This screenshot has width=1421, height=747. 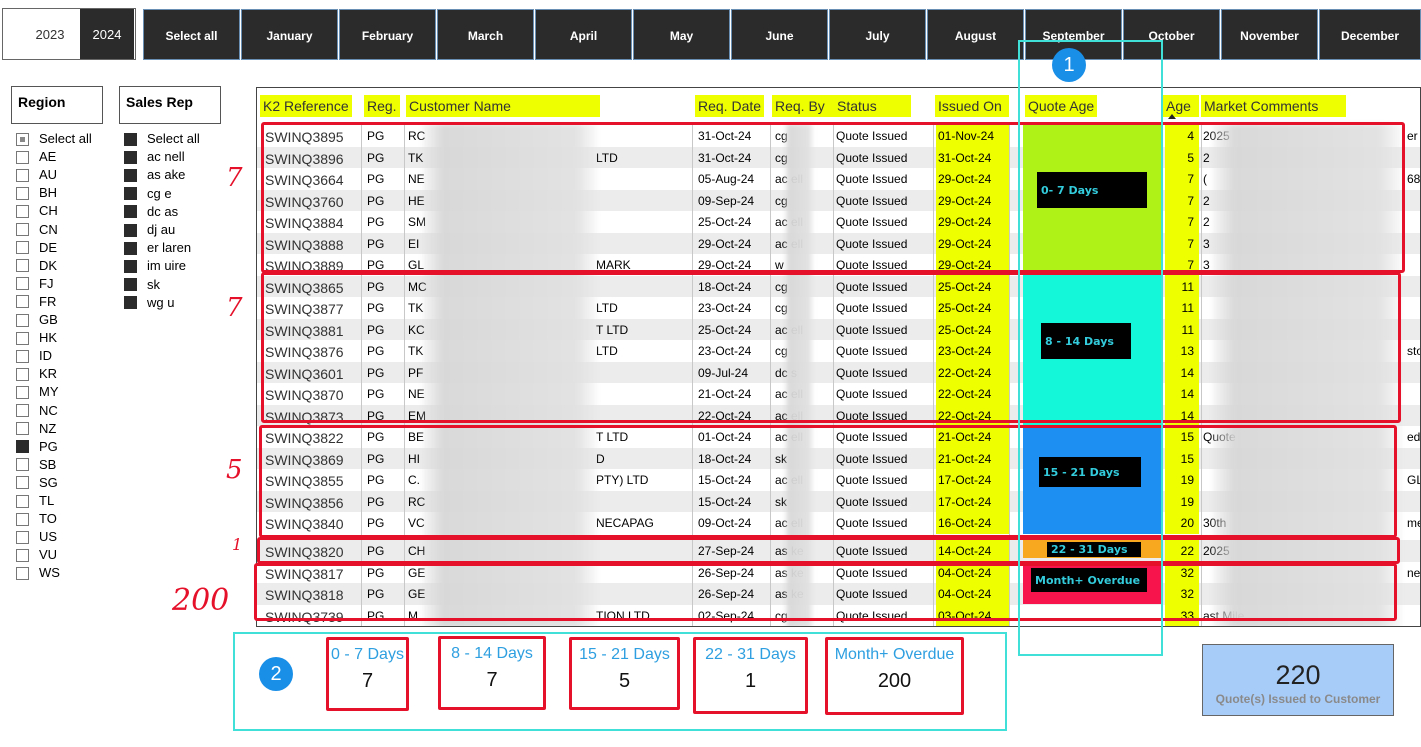 What do you see at coordinates (107, 34) in the screenshot?
I see `year-2024-button: 2024` at bounding box center [107, 34].